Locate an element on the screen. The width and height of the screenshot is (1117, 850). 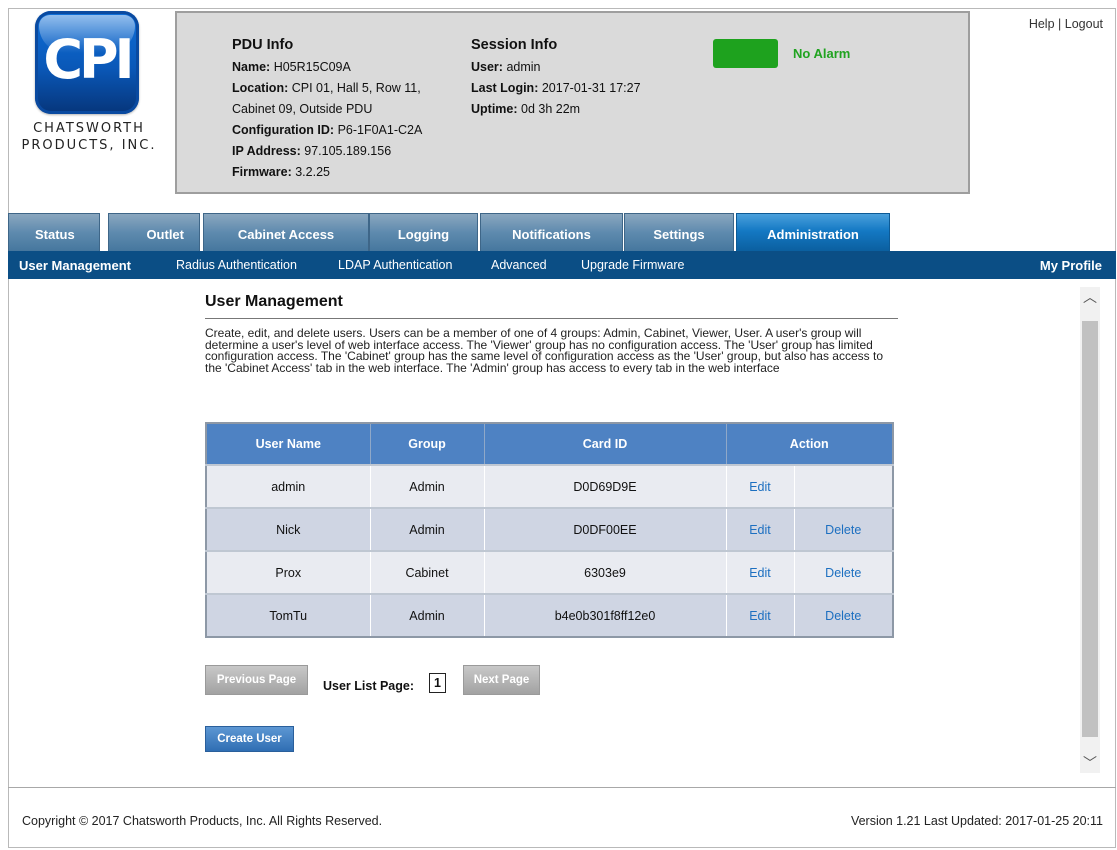
tab-cabinet-access: Cabinet Access is located at coordinates (286, 232).